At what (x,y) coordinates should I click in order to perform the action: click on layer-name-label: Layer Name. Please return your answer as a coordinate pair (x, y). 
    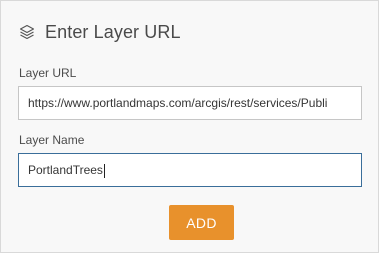
    Looking at the image, I should click on (52, 140).